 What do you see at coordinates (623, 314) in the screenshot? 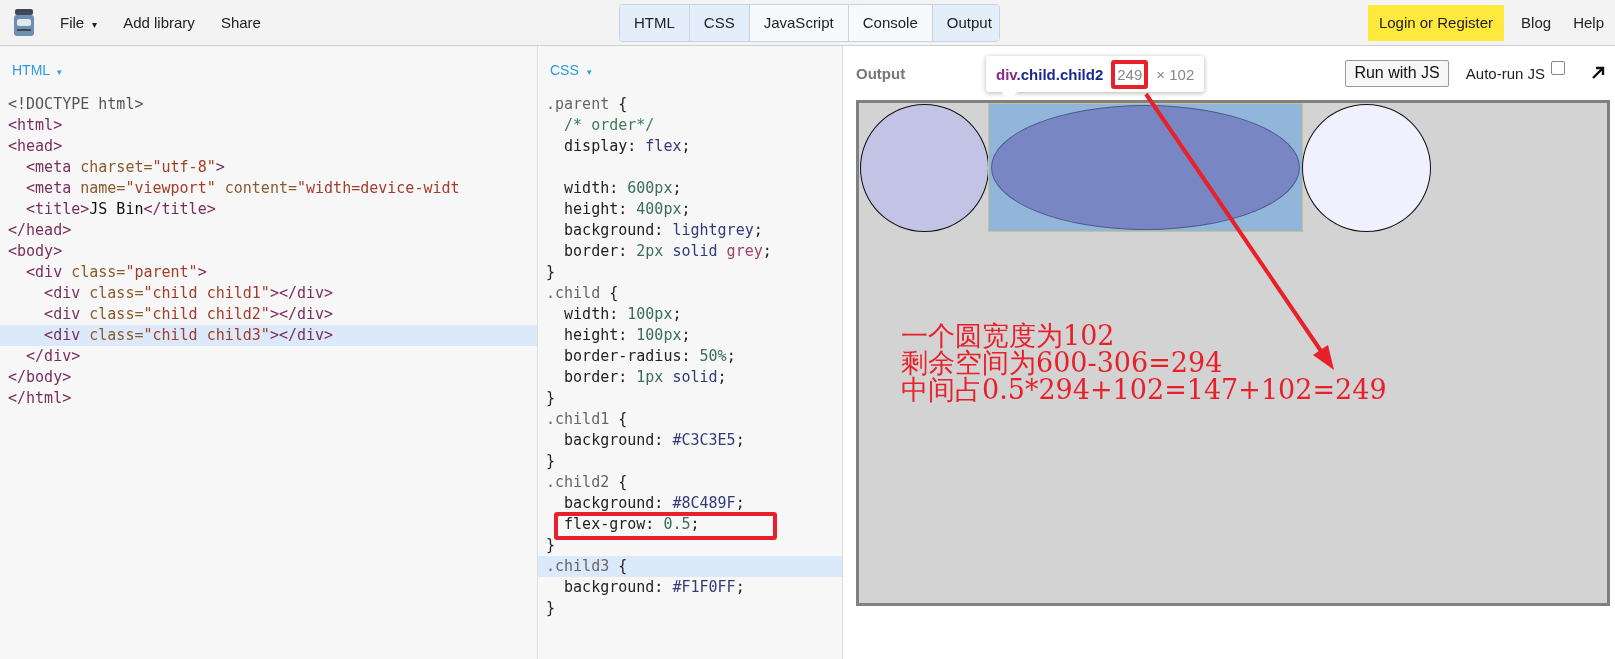
I see `code-line: width: 100px;` at bounding box center [623, 314].